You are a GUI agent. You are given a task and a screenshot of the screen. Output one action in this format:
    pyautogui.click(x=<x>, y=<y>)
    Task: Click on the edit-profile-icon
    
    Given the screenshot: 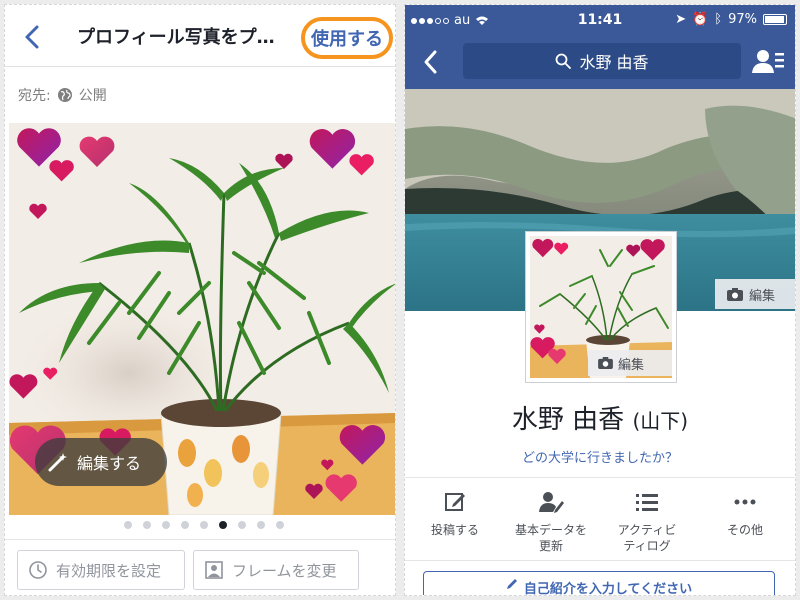 What is the action you would take?
    pyautogui.click(x=551, y=502)
    